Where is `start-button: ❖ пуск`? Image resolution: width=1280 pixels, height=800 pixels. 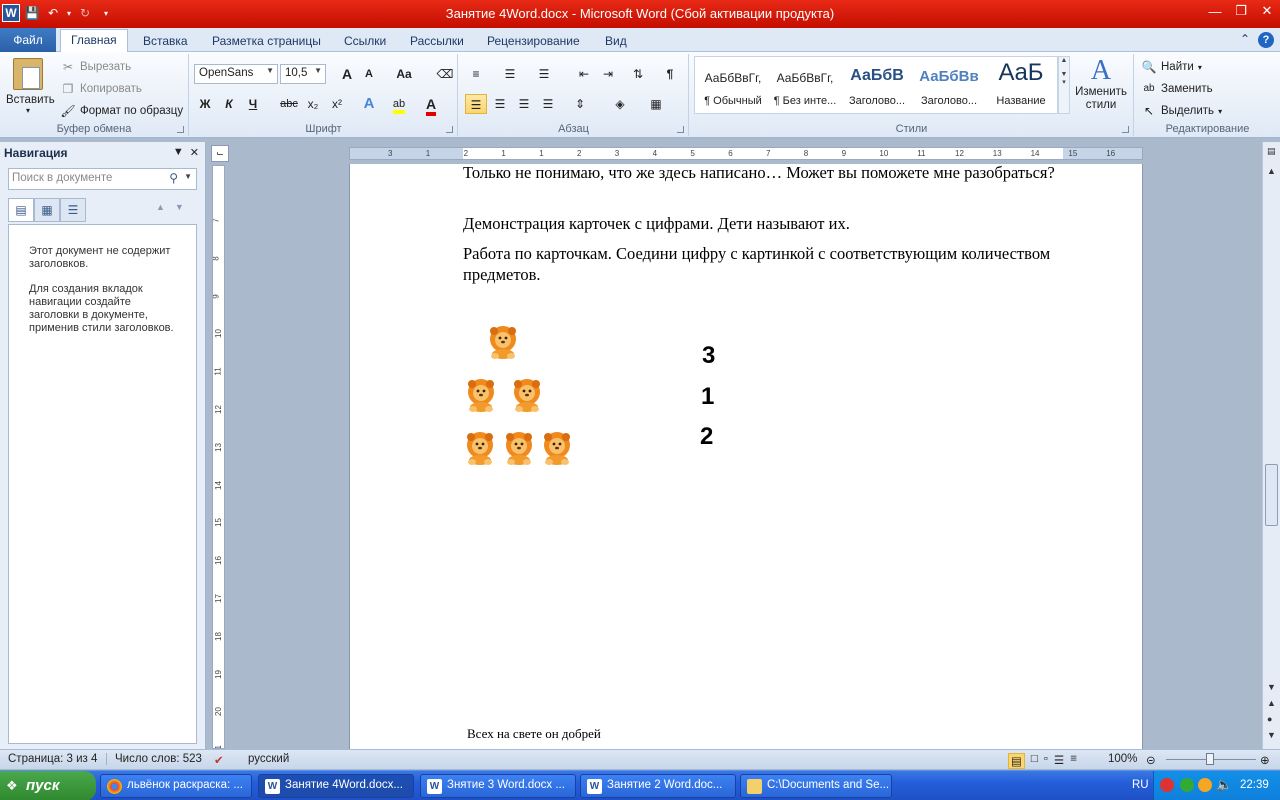 start-button: ❖ пуск is located at coordinates (48, 785).